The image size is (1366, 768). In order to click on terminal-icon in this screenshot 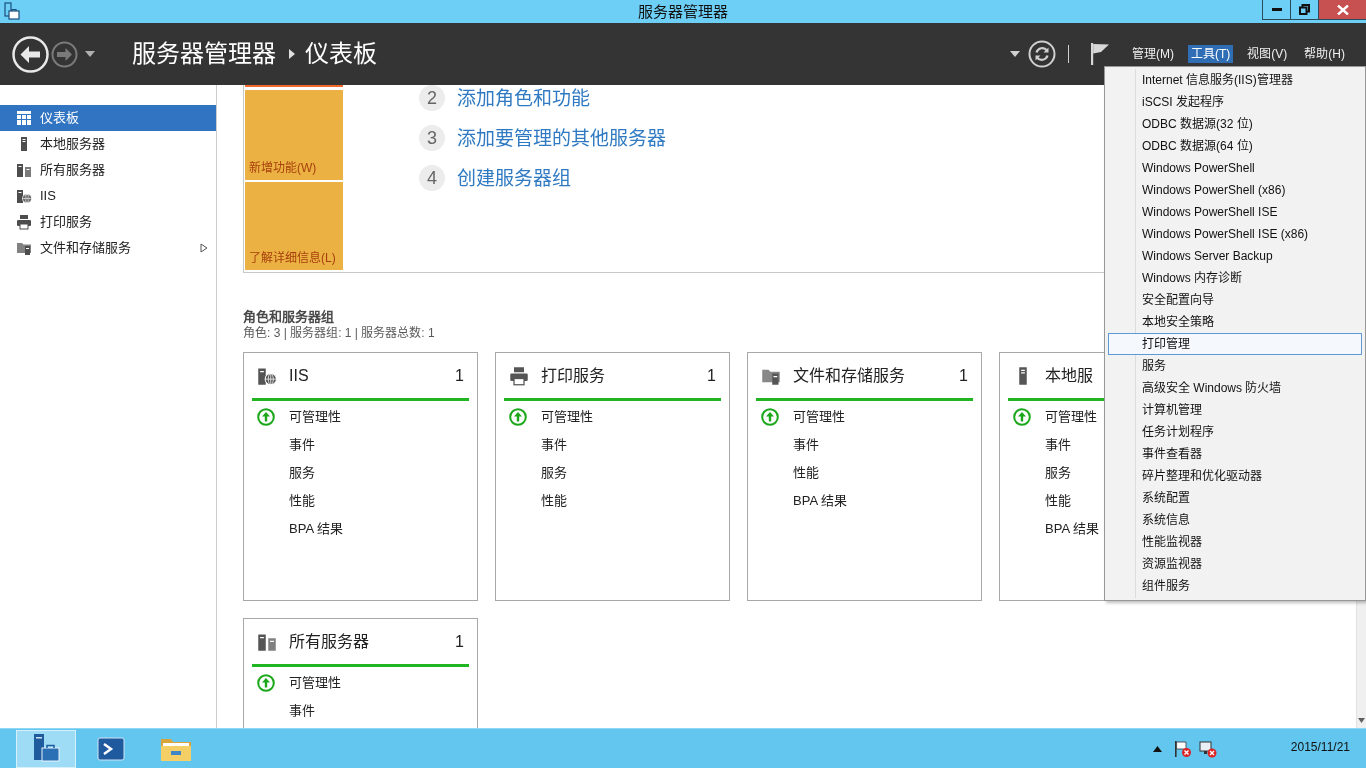, I will do `click(111, 748)`.